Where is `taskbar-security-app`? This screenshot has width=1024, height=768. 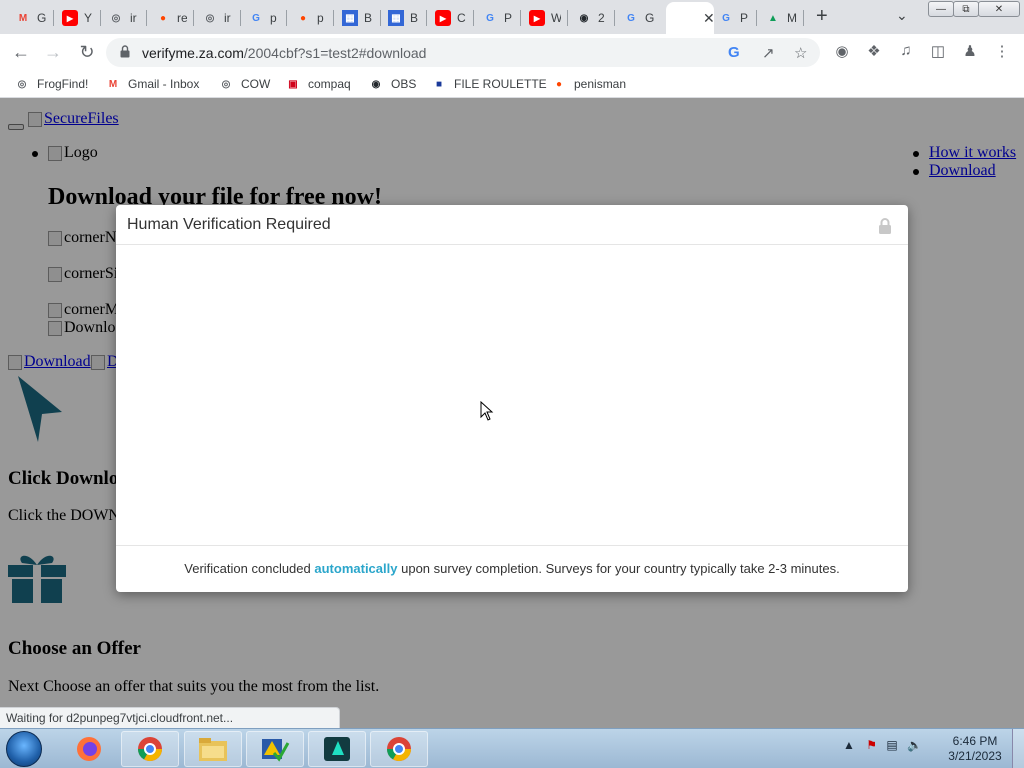 taskbar-security-app is located at coordinates (275, 749).